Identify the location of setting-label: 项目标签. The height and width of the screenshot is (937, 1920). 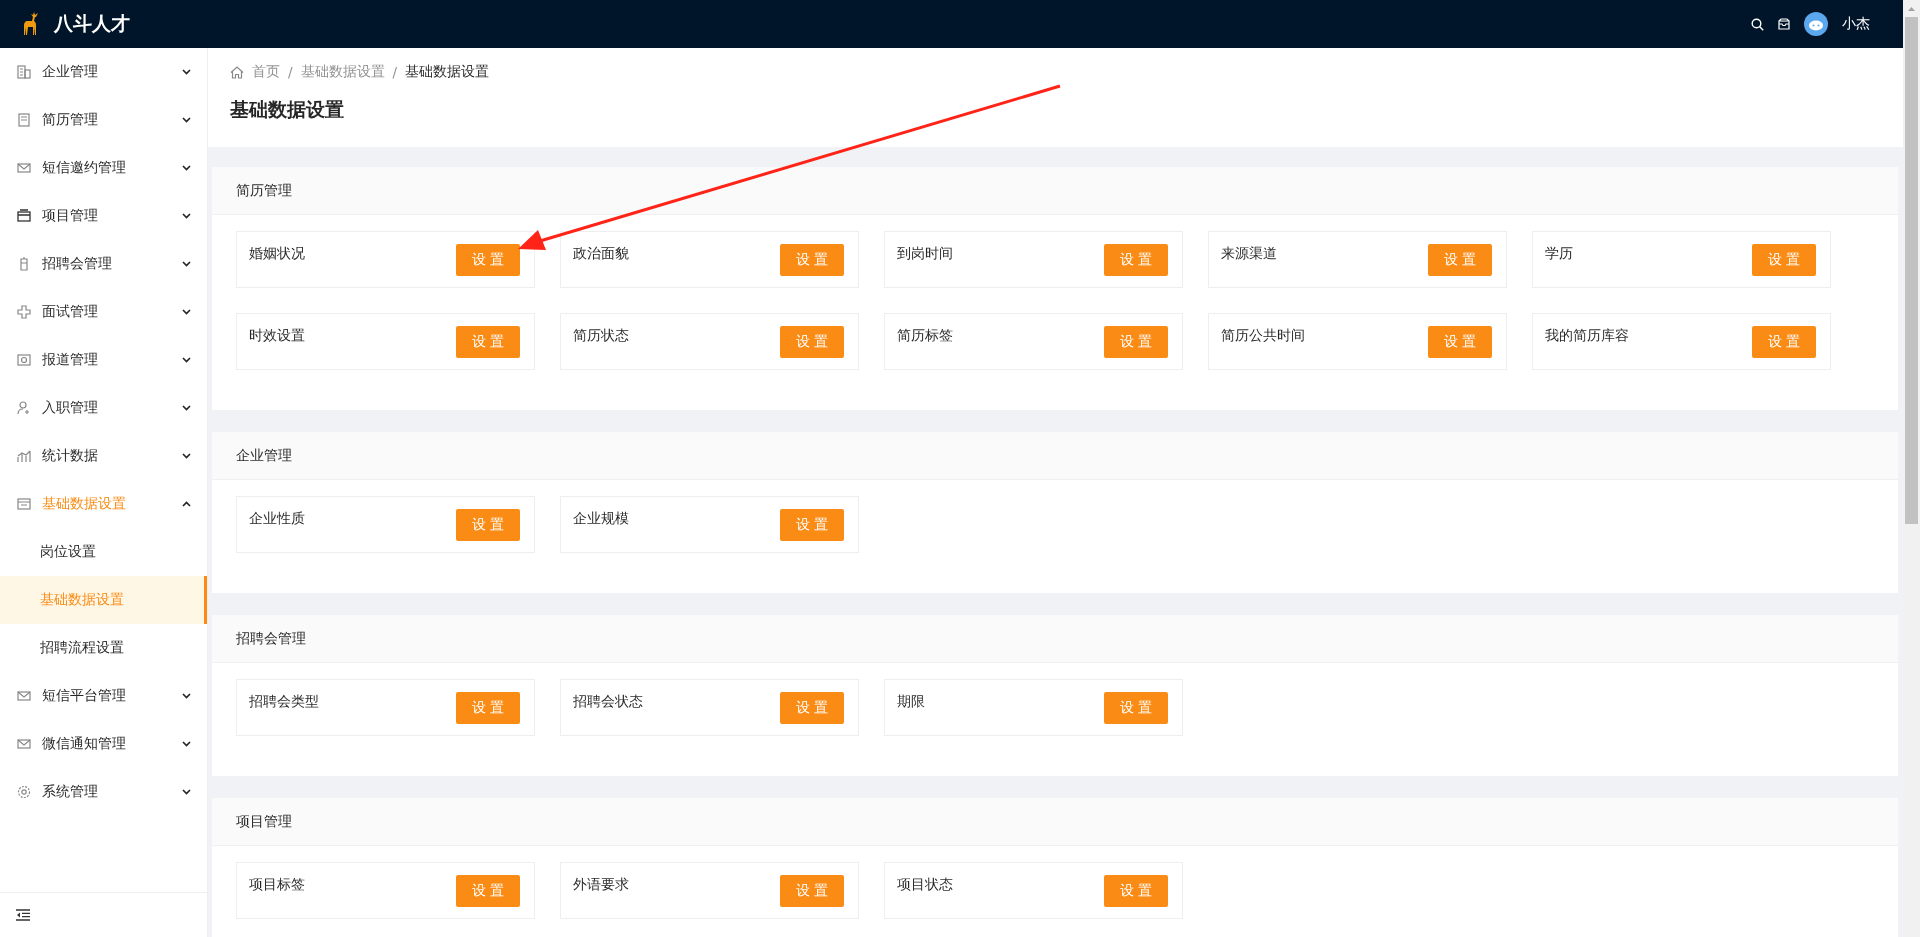
(277, 884).